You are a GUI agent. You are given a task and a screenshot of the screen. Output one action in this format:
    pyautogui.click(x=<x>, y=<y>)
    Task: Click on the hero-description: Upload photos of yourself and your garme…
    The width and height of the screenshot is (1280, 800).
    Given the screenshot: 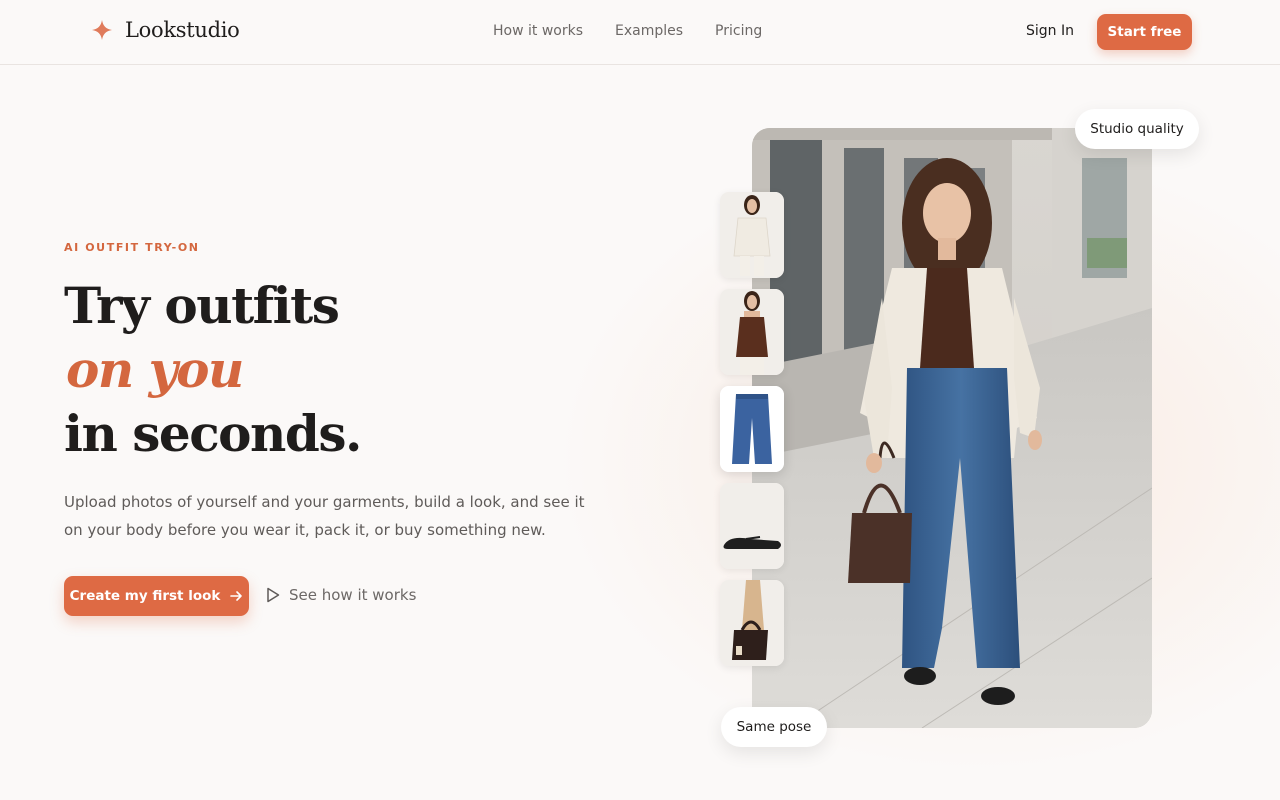 What is the action you would take?
    pyautogui.click(x=324, y=516)
    